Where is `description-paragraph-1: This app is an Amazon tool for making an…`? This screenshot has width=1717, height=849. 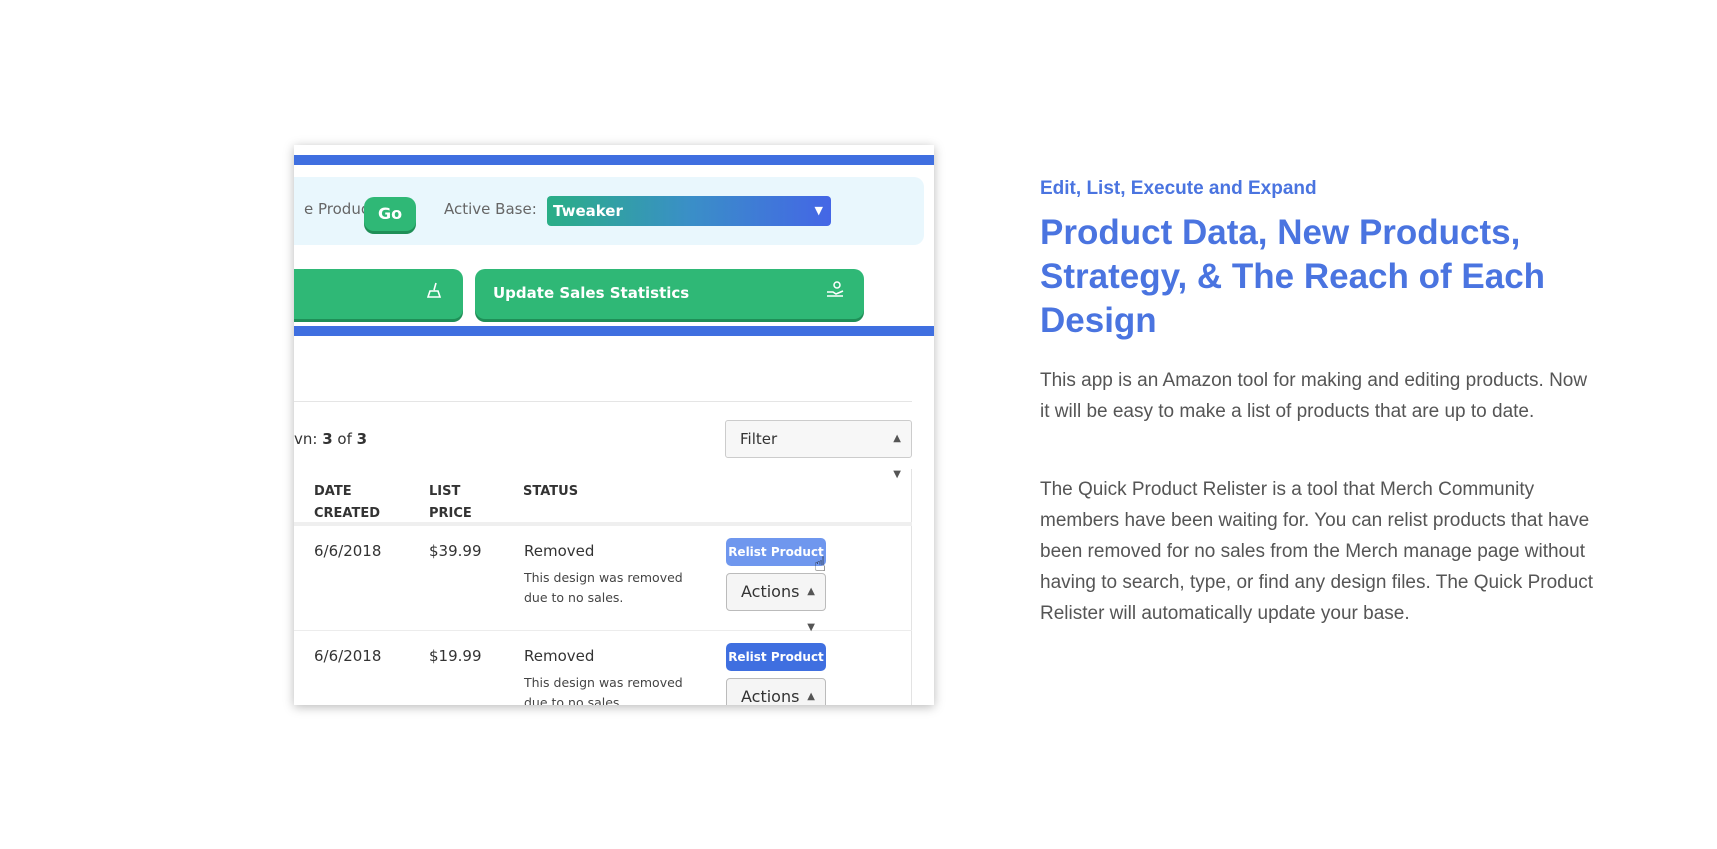 description-paragraph-1: This app is an Amazon tool for making an… is located at coordinates (1314, 396).